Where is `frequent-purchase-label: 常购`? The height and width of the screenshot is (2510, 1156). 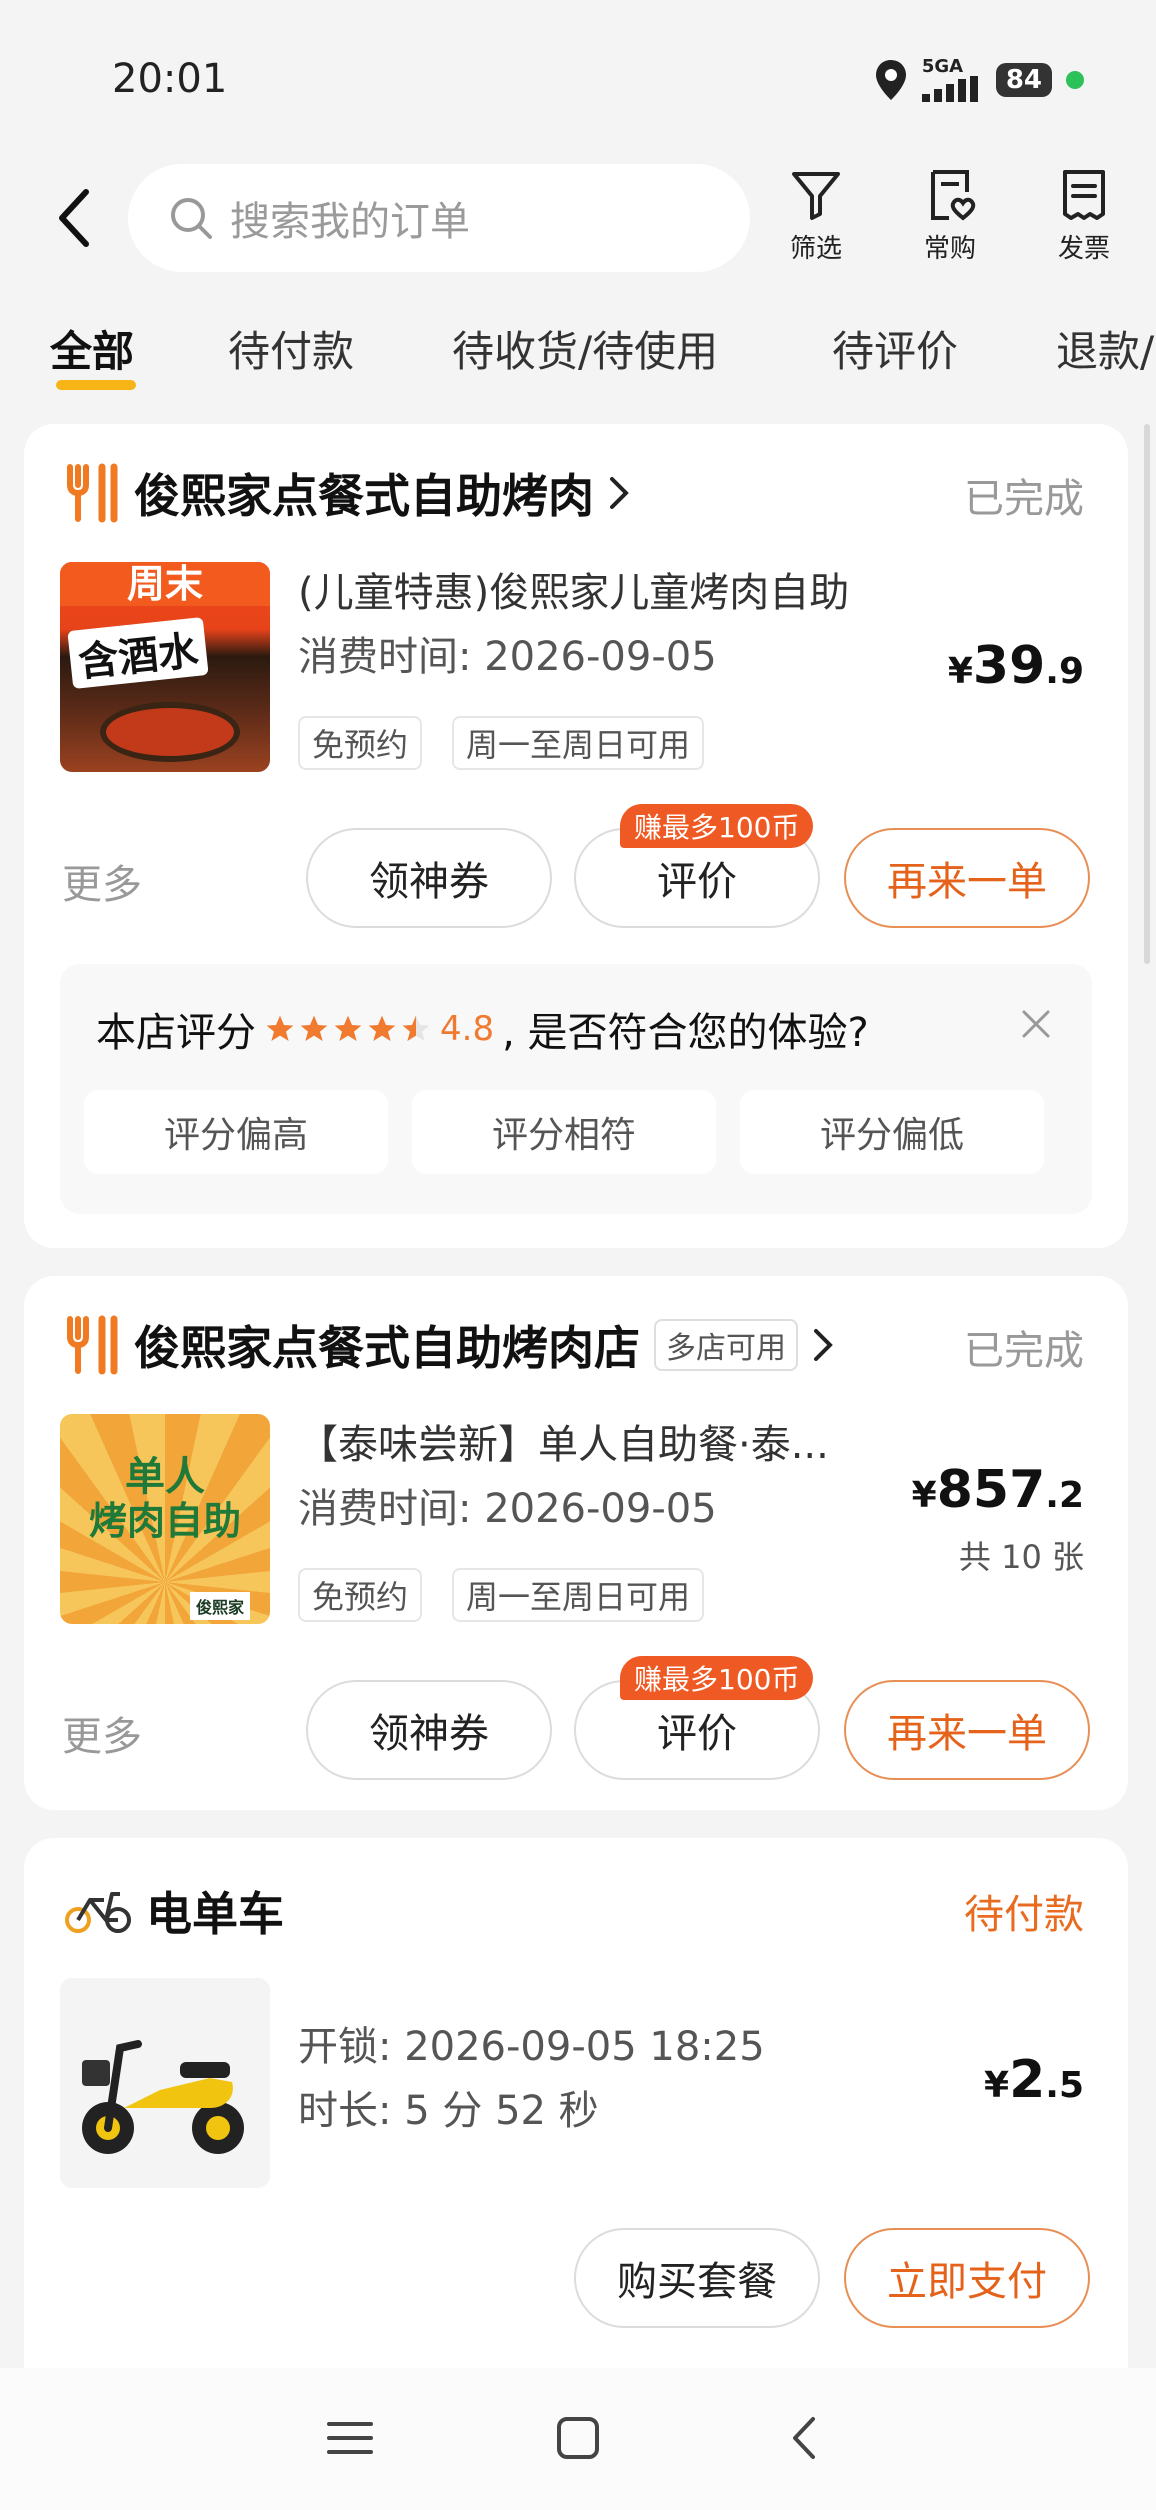 frequent-purchase-label: 常购 is located at coordinates (949, 249).